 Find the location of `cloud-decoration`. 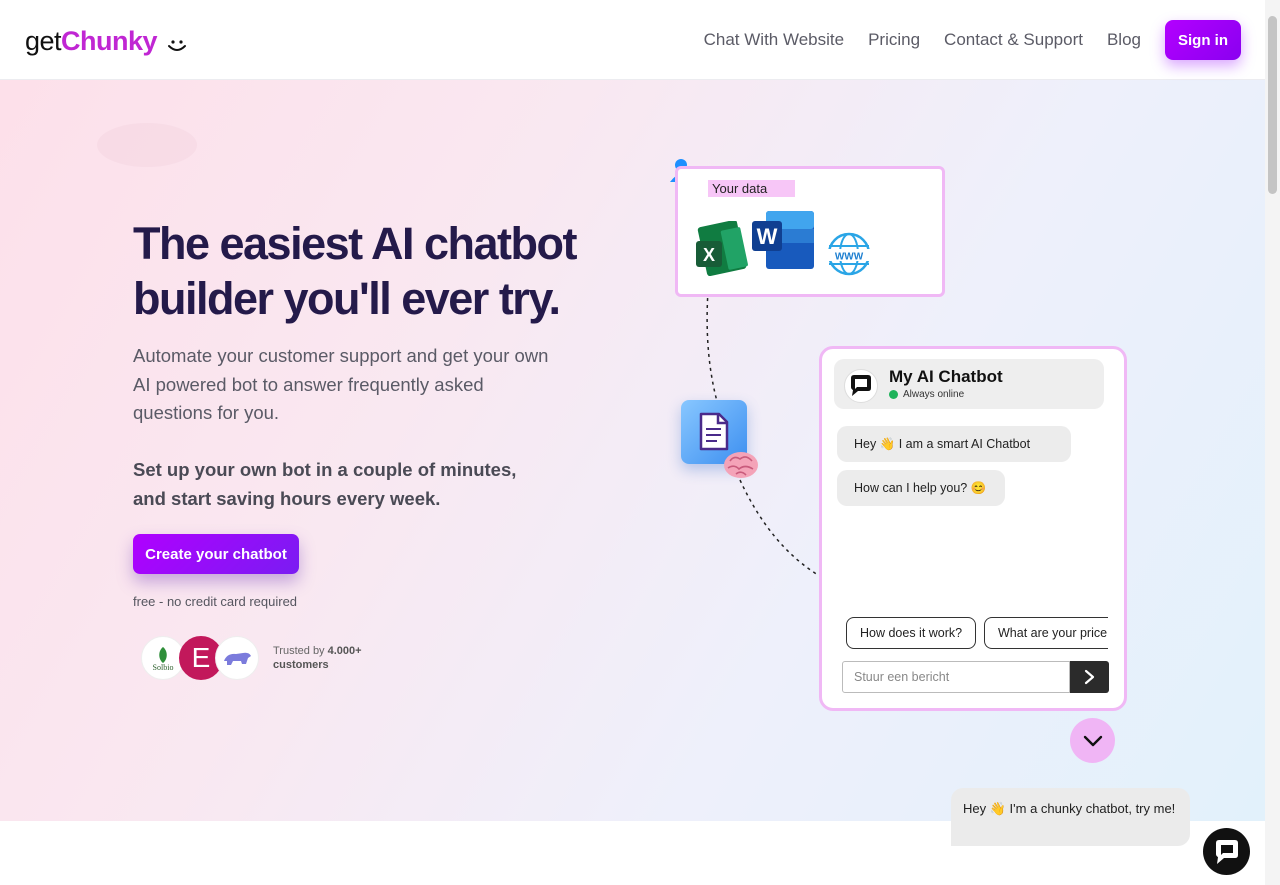

cloud-decoration is located at coordinates (147, 145).